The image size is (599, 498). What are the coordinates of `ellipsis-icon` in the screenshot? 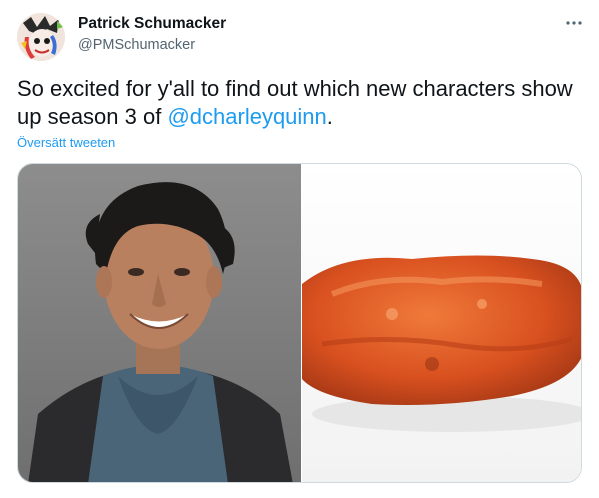 It's located at (574, 23).